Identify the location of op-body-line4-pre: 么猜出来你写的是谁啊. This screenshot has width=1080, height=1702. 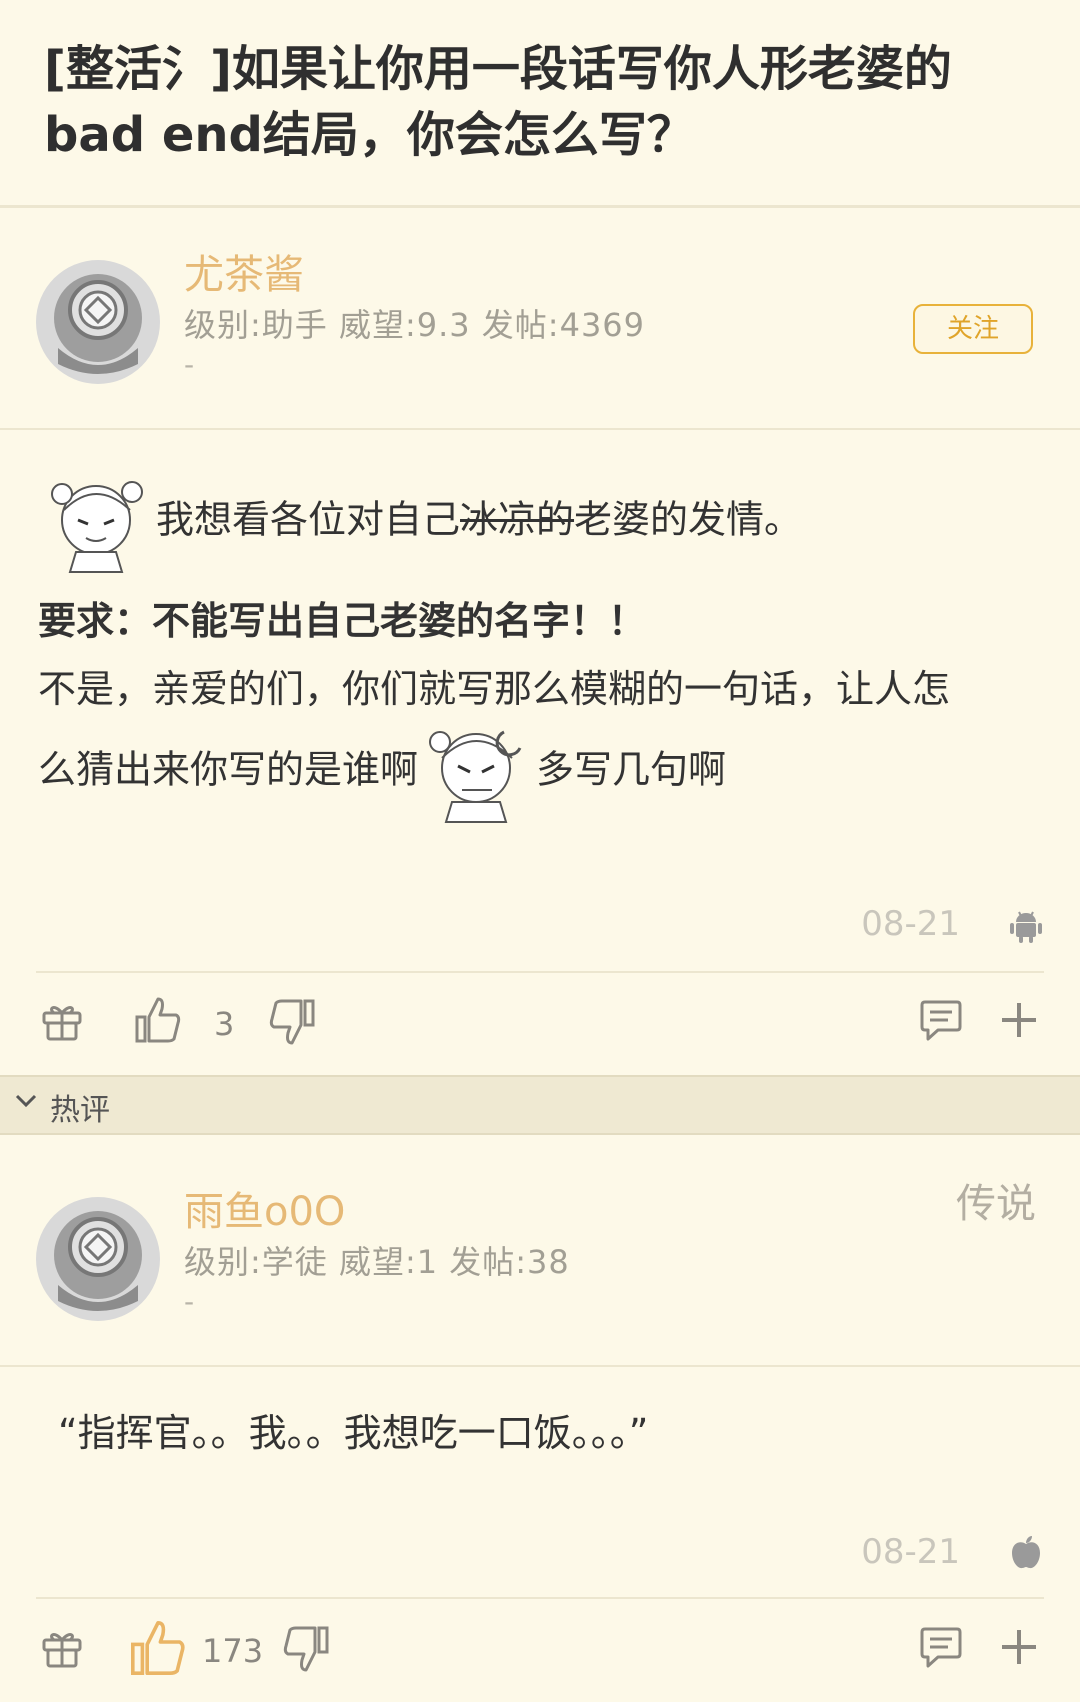
(228, 769).